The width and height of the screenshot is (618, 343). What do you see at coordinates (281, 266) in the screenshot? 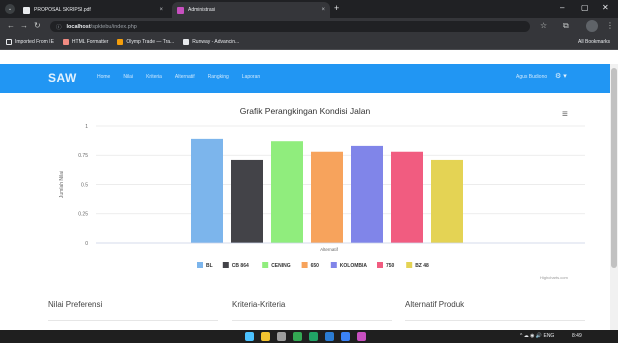
I see `legend-item: CENING` at bounding box center [281, 266].